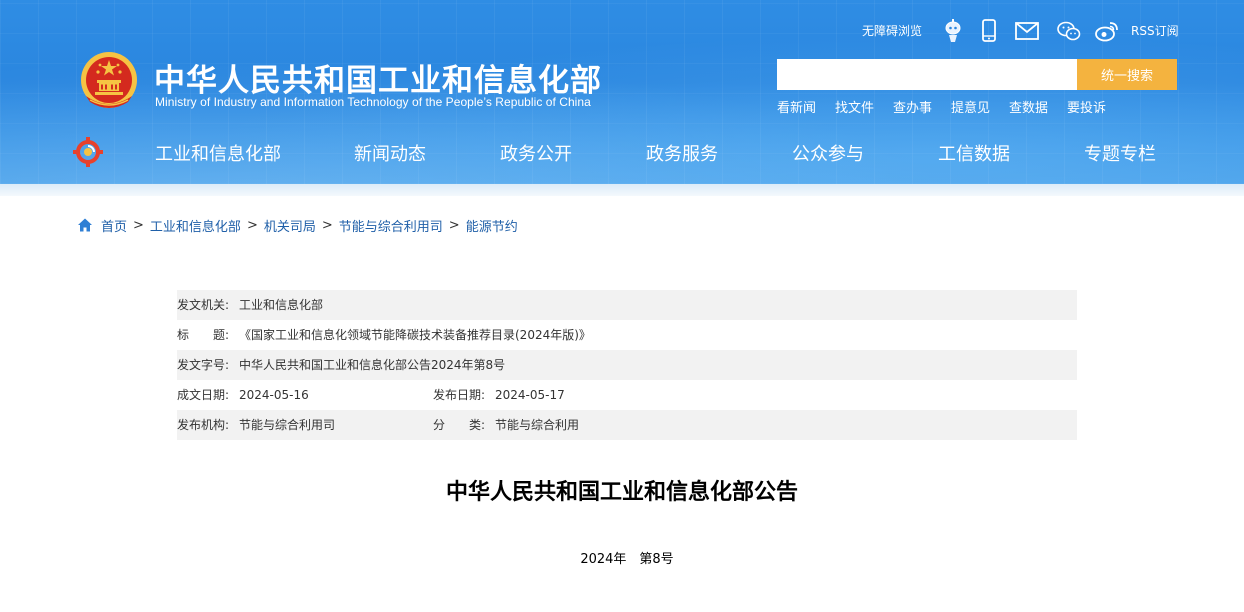 The width and height of the screenshot is (1244, 612). Describe the element at coordinates (183, 335) in the screenshot. I see `title-label-part1: 标` at that location.